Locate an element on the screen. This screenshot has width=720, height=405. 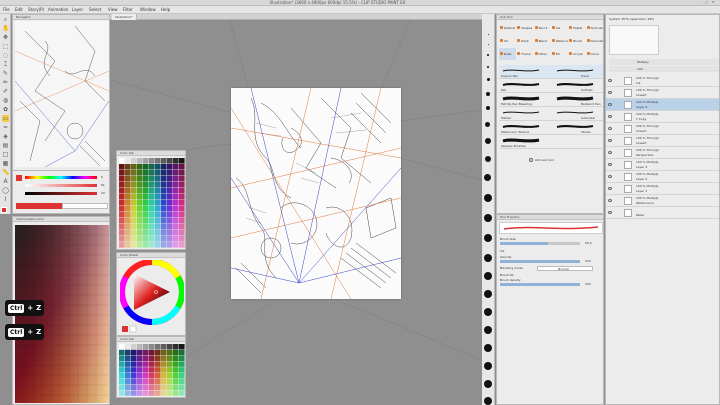
lasso-icon: ◌ is located at coordinates (5, 55).